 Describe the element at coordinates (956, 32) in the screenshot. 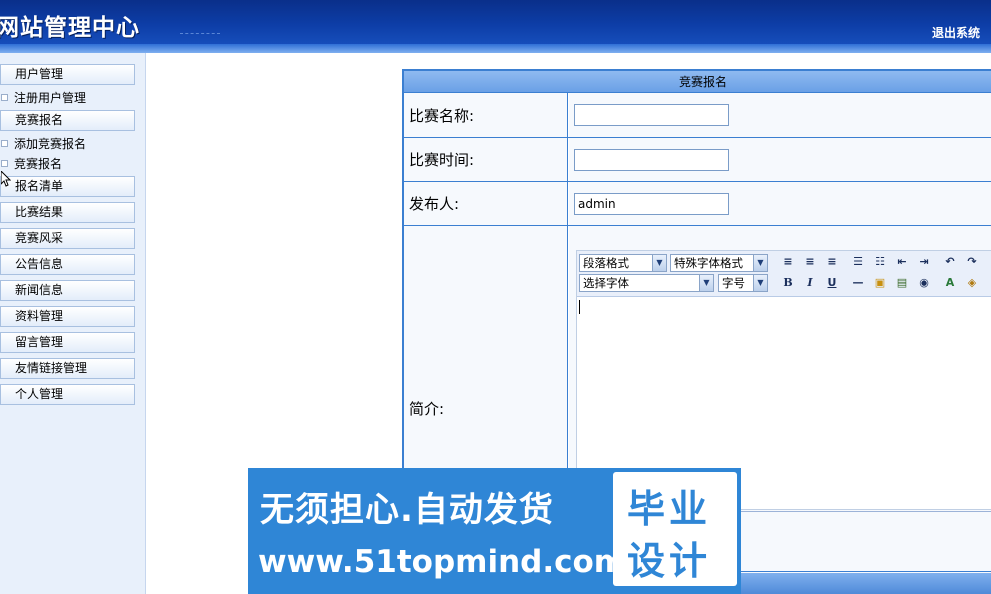

I see `logout-link: 退出系统` at that location.